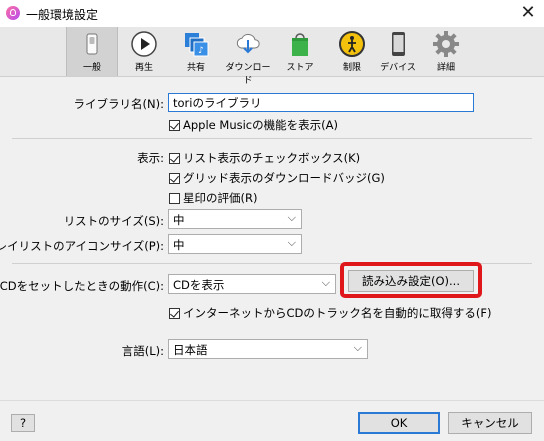  I want to click on star-rating-checkbox-label: 星印の評価(R), so click(220, 198).